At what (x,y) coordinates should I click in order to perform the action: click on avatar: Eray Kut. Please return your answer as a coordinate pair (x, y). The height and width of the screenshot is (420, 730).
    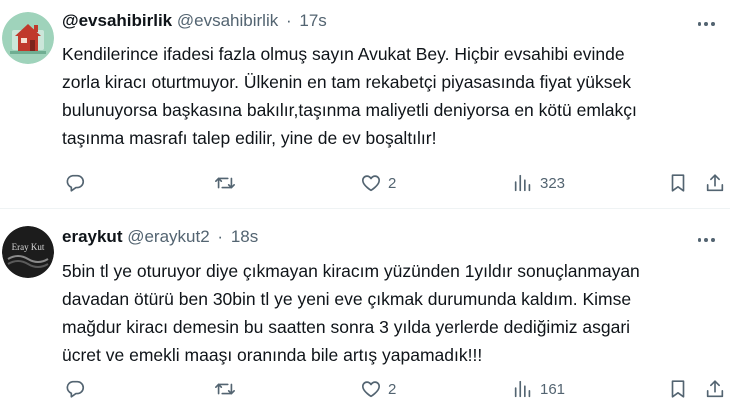
    Looking at the image, I should click on (28, 252).